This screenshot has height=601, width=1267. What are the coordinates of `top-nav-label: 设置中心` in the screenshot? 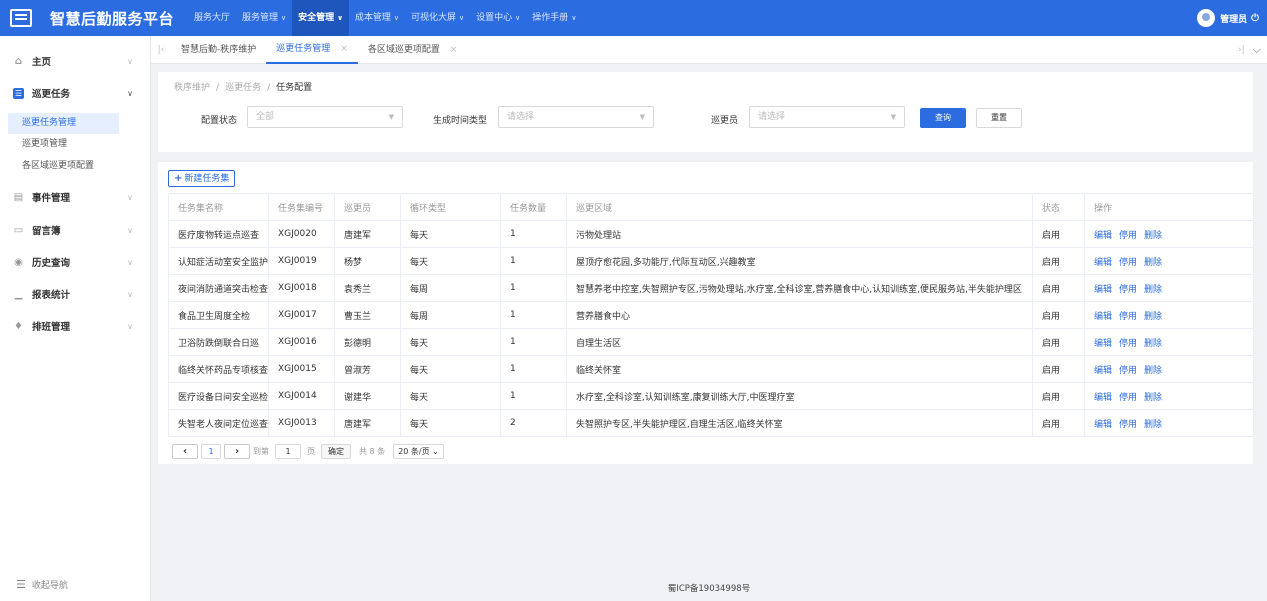 It's located at (494, 18).